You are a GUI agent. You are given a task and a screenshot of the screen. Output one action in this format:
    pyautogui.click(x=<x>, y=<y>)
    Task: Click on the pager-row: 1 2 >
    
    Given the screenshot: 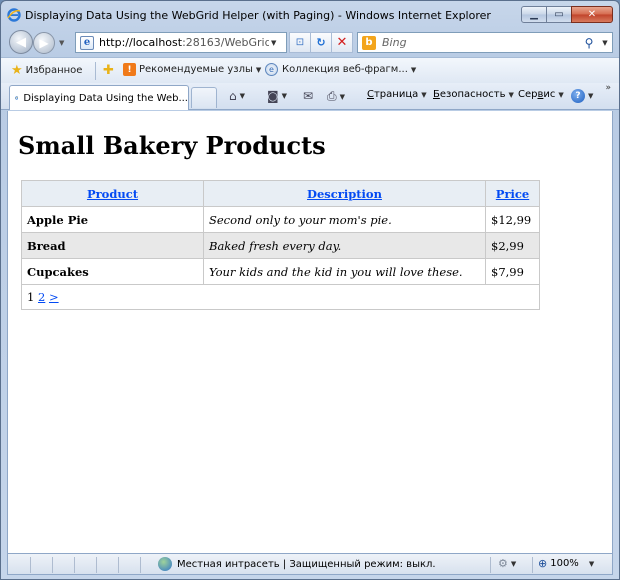 What is the action you would take?
    pyautogui.click(x=280, y=297)
    